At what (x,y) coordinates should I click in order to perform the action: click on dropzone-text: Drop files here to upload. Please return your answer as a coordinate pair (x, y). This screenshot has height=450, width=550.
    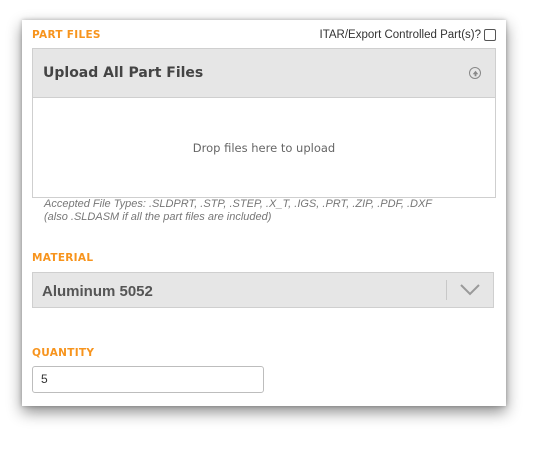
    Looking at the image, I should click on (264, 147).